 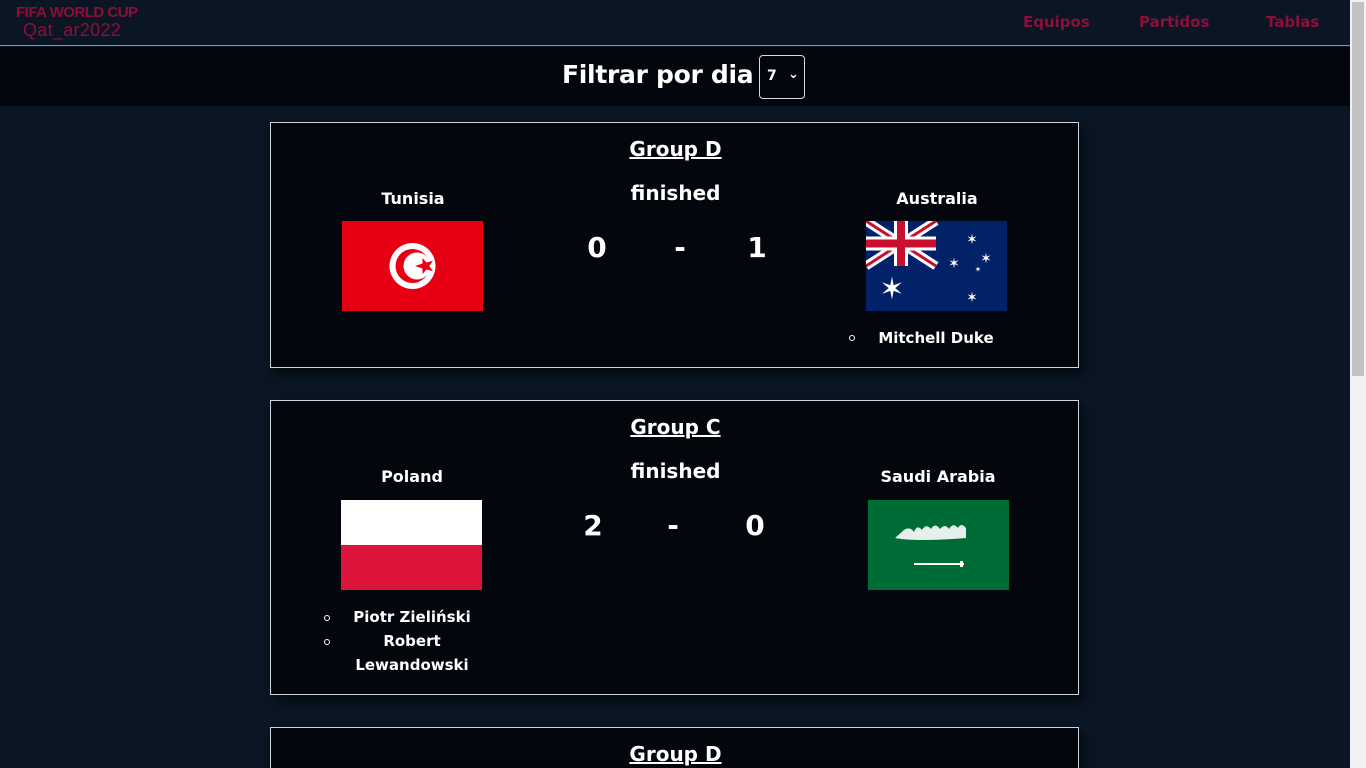 I want to click on home-score: 0, so click(x=597, y=247).